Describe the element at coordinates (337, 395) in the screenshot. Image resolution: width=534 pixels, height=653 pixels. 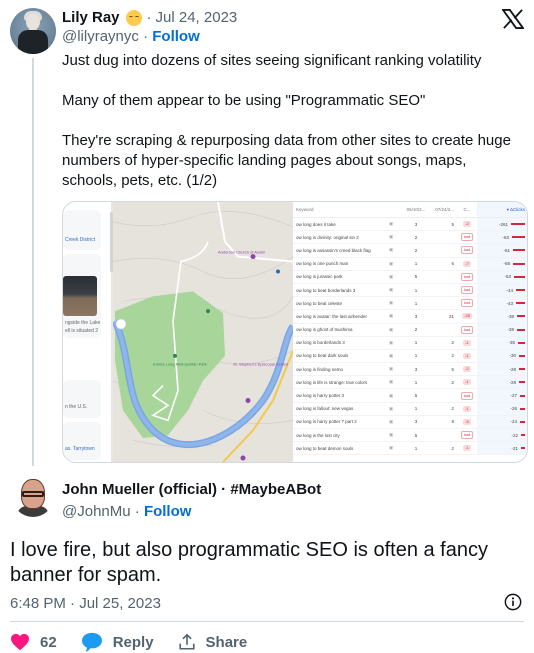
I see `keyword-cell: ow long is harry potter 3` at that location.